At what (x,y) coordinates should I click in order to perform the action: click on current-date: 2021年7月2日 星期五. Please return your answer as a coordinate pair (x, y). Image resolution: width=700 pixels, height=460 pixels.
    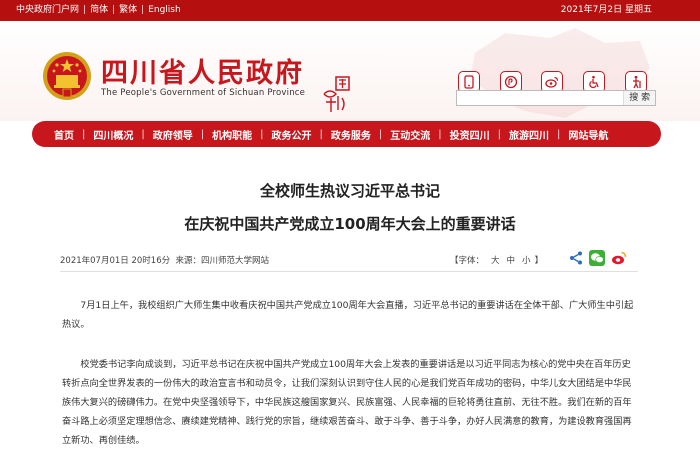
    Looking at the image, I should click on (606, 10).